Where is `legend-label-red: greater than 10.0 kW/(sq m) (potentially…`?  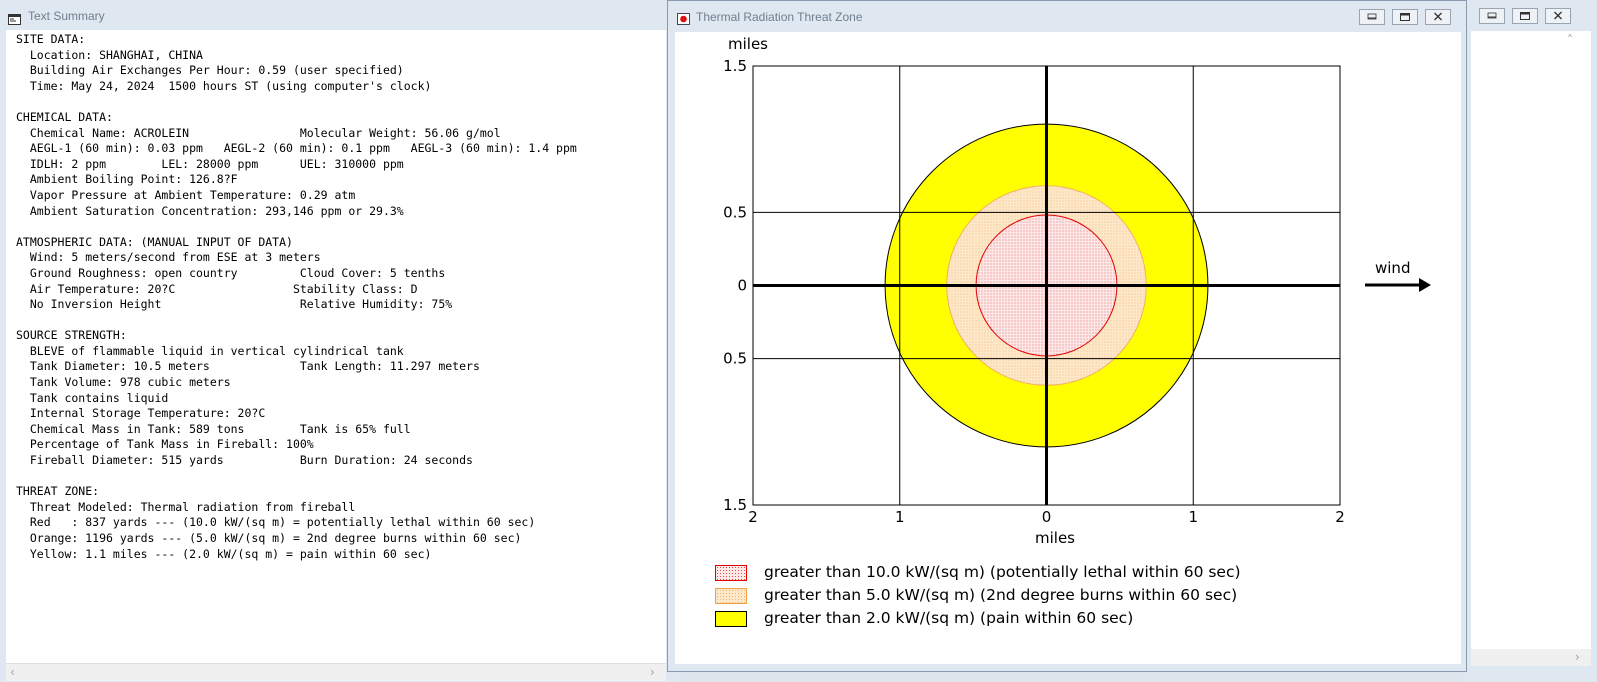
legend-label-red: greater than 10.0 kW/(sq m) (potentially… is located at coordinates (1002, 572).